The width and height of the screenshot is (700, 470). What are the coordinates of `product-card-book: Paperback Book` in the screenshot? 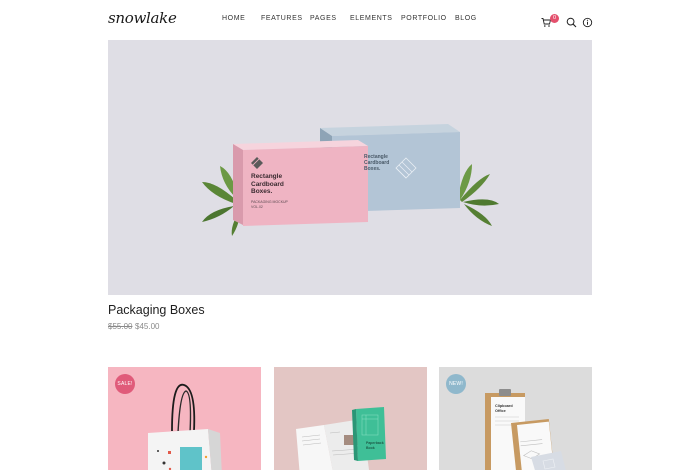 It's located at (350, 418).